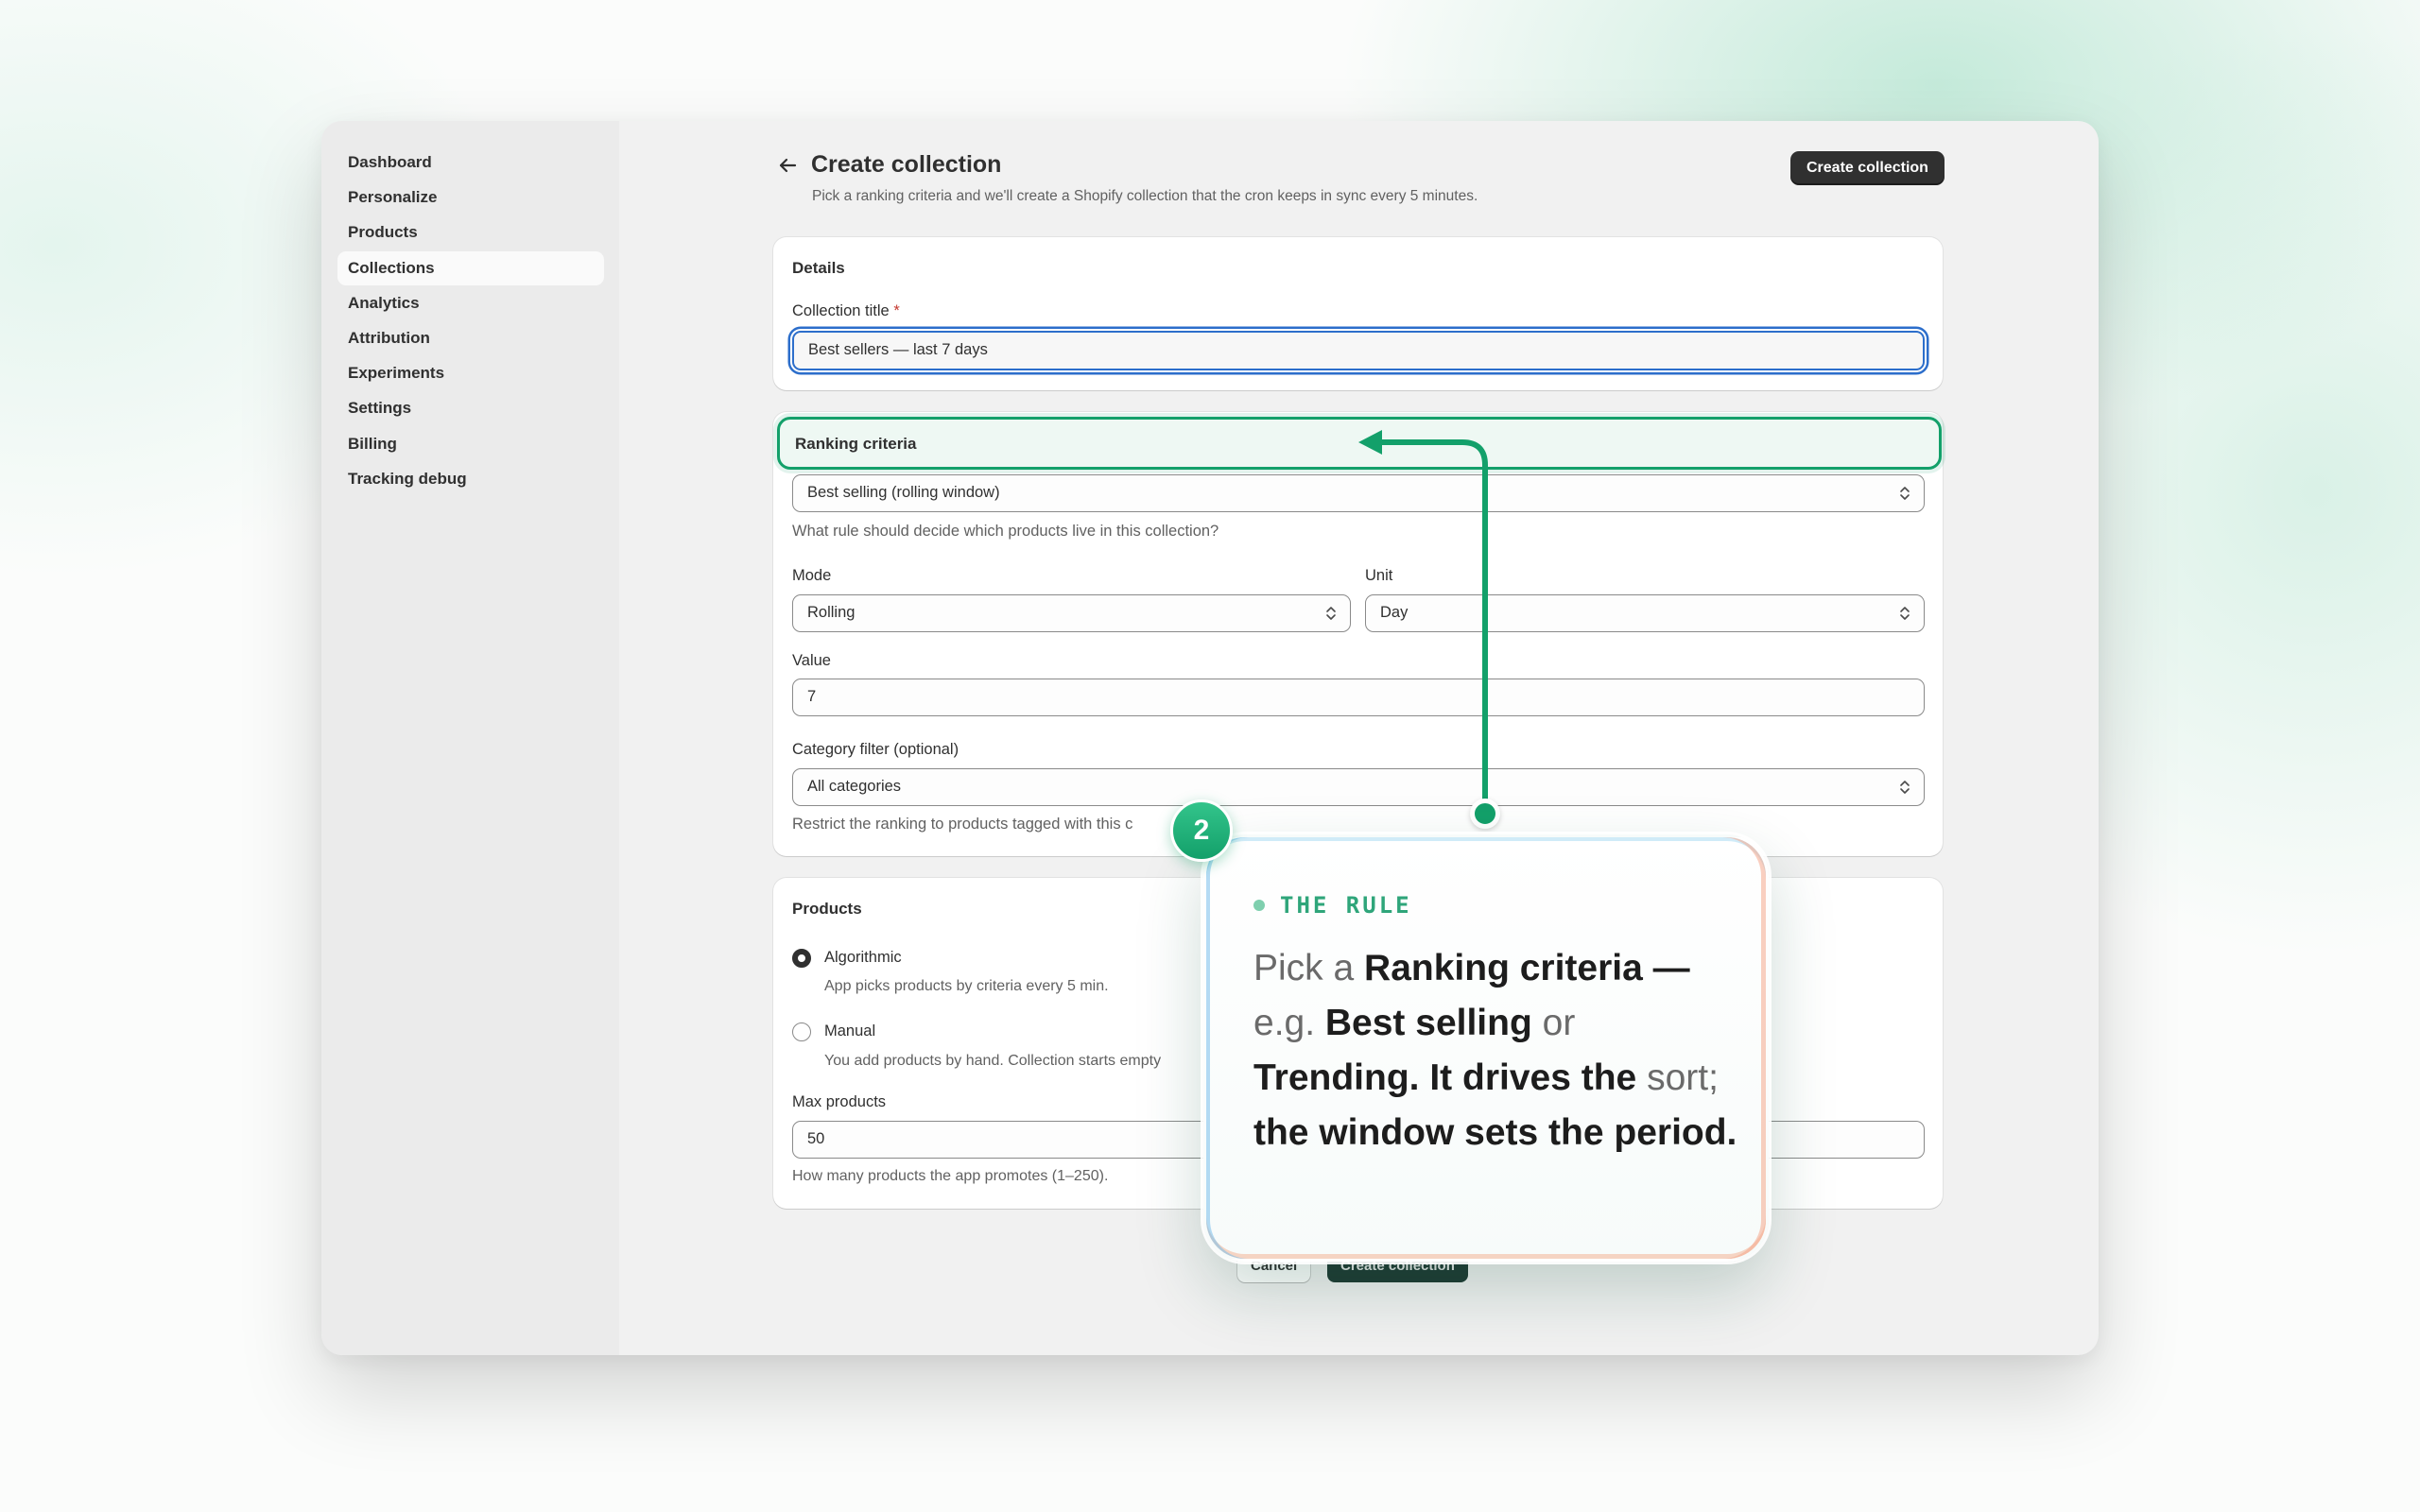 This screenshot has height=1512, width=2420. I want to click on kicker-dot-icon, so click(1259, 905).